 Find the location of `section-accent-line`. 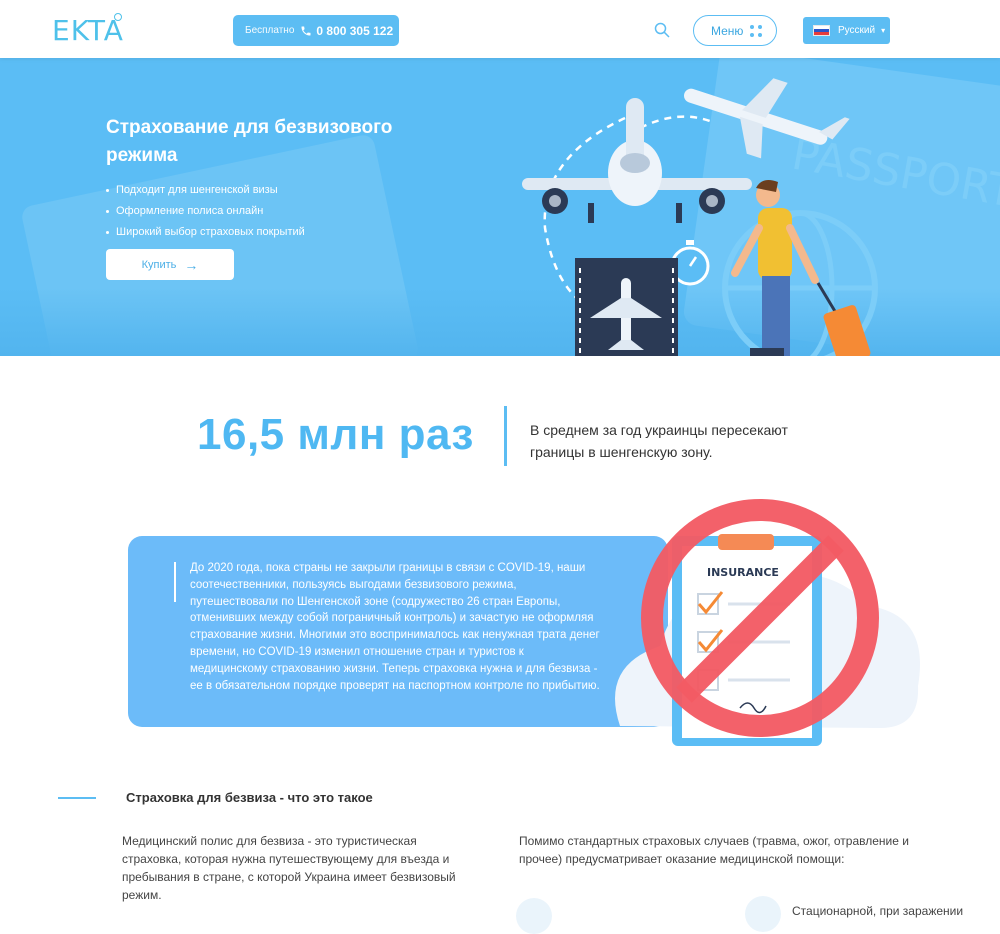

section-accent-line is located at coordinates (77, 798).